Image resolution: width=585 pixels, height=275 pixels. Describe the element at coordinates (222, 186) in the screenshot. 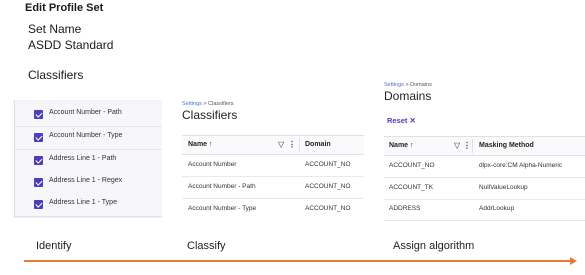

I see `cell-name: Account Number - Path` at that location.